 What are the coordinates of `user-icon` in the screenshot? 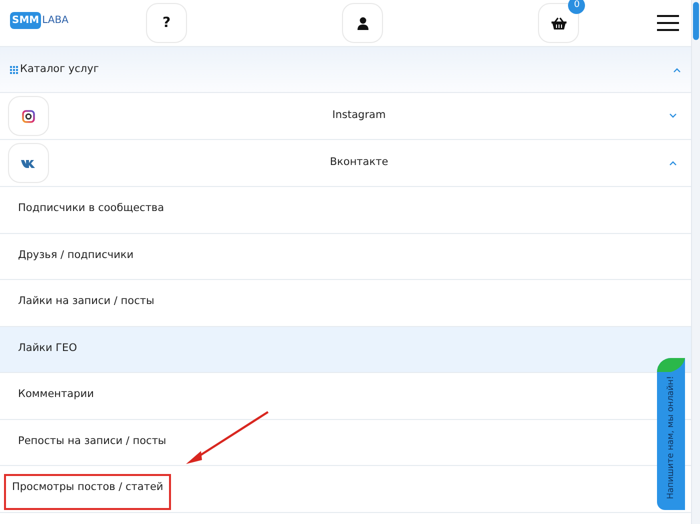 It's located at (362, 23).